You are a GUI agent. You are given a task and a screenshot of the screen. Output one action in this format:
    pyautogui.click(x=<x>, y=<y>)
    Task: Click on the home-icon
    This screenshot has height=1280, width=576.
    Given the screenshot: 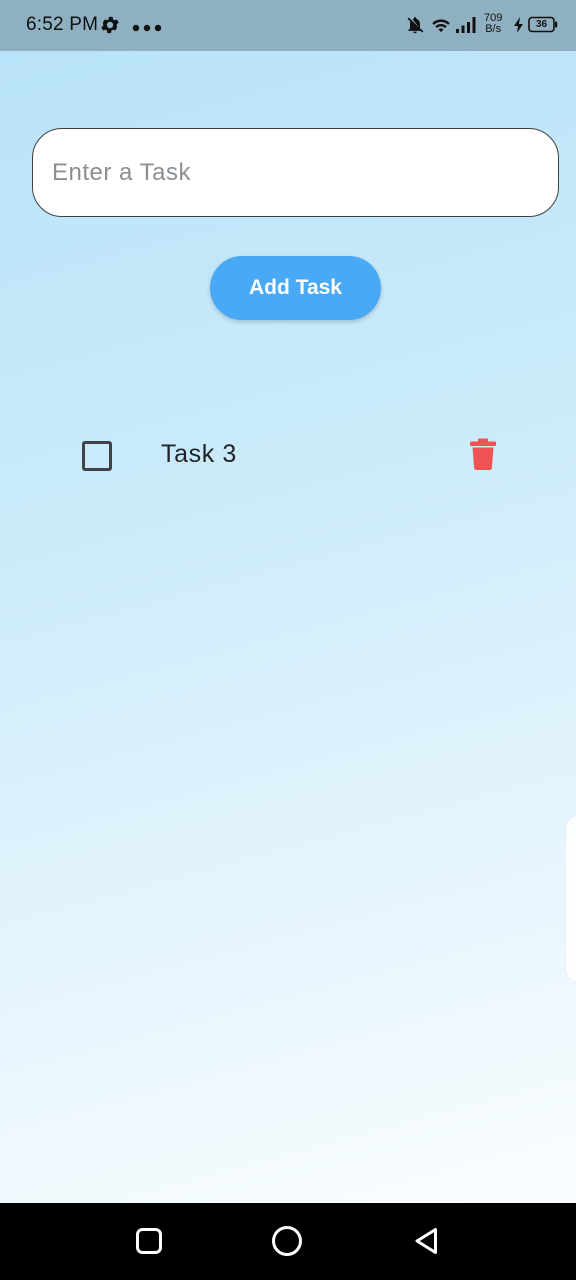 What is the action you would take?
    pyautogui.click(x=287, y=1243)
    